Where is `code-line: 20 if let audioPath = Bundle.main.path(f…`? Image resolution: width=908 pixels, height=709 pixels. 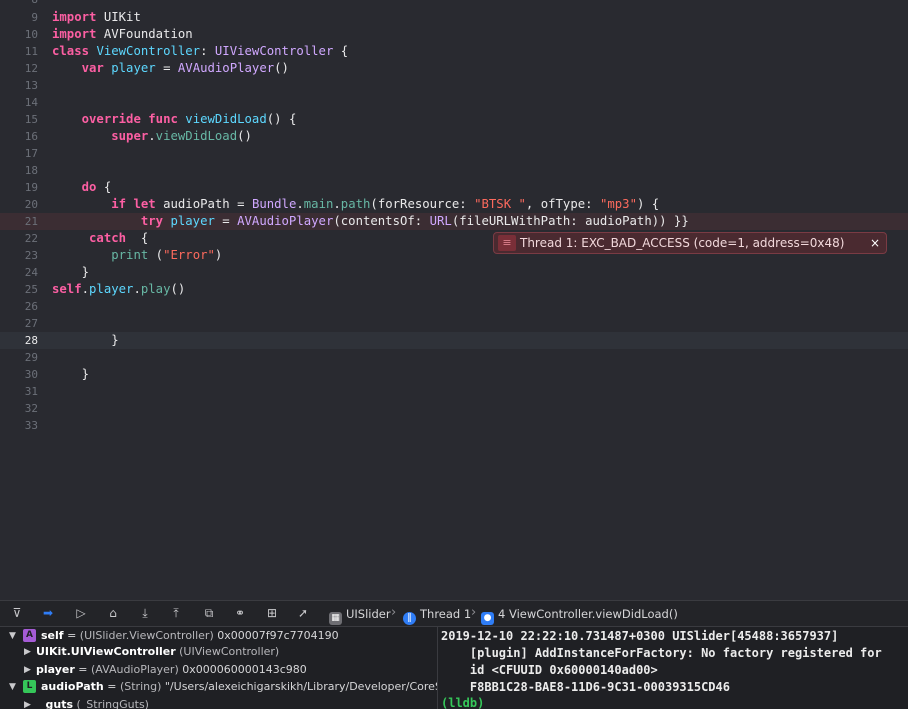
code-line: 20 if let audioPath = Bundle.main.path(f… is located at coordinates (454, 204).